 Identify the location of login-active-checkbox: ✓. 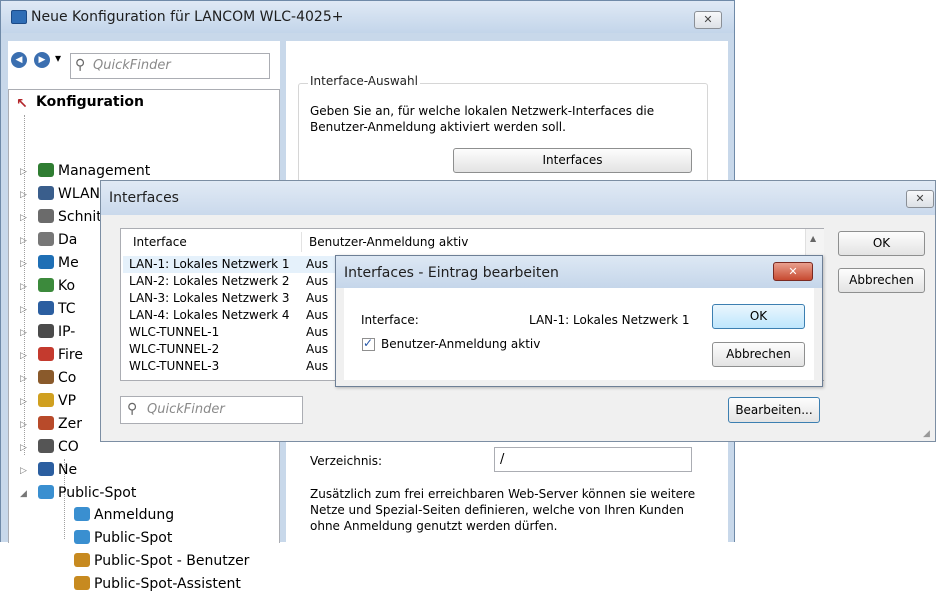
(368, 343).